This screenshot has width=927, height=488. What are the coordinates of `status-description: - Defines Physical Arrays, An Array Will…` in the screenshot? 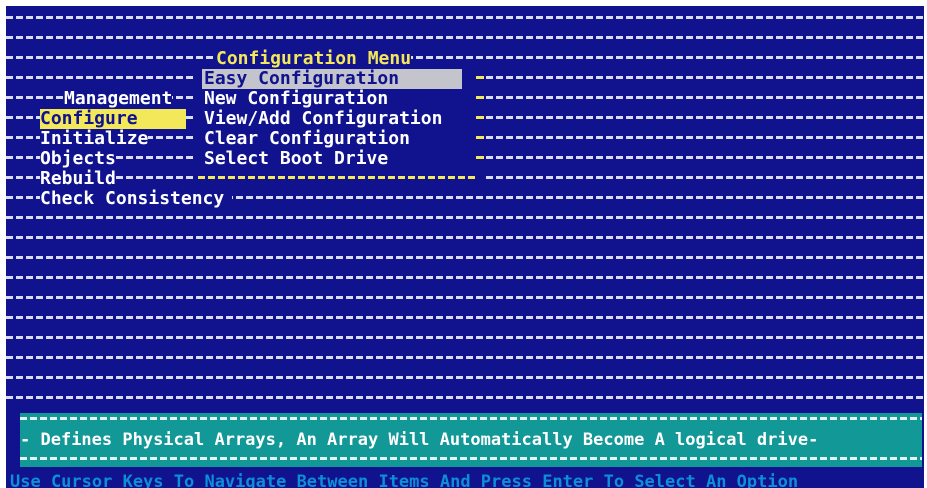 It's located at (419, 440).